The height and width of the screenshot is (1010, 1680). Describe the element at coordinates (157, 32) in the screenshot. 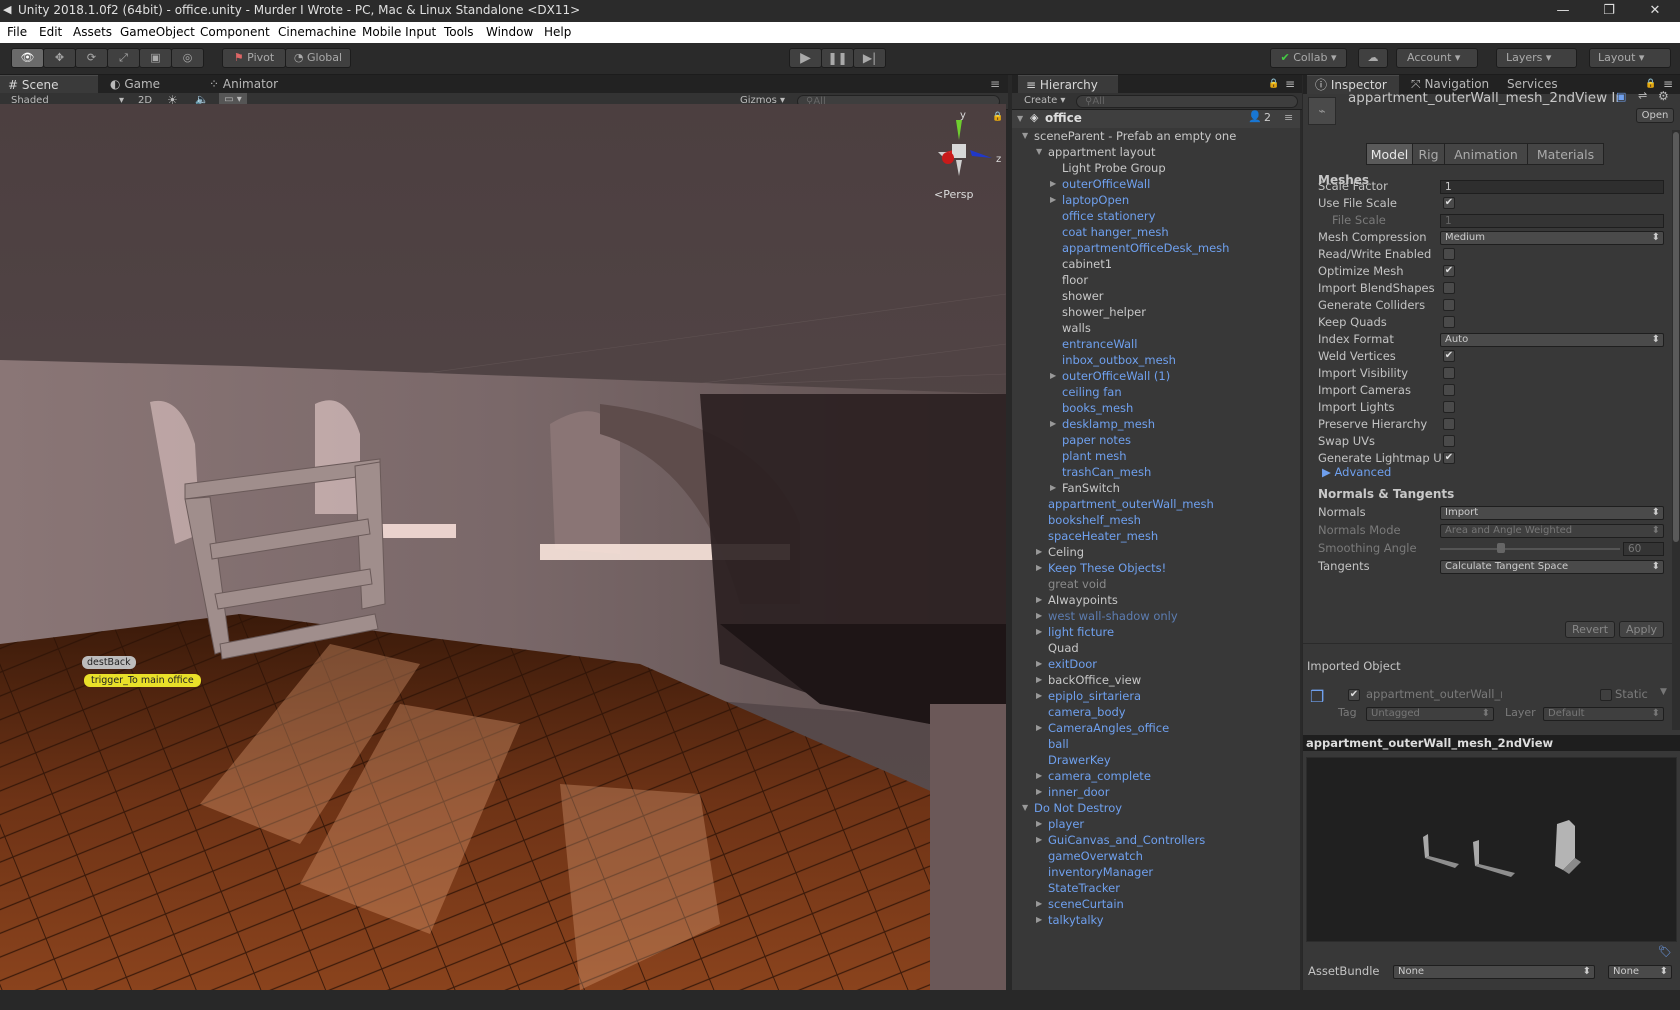

I see `menu-gameobject: GameObject` at that location.